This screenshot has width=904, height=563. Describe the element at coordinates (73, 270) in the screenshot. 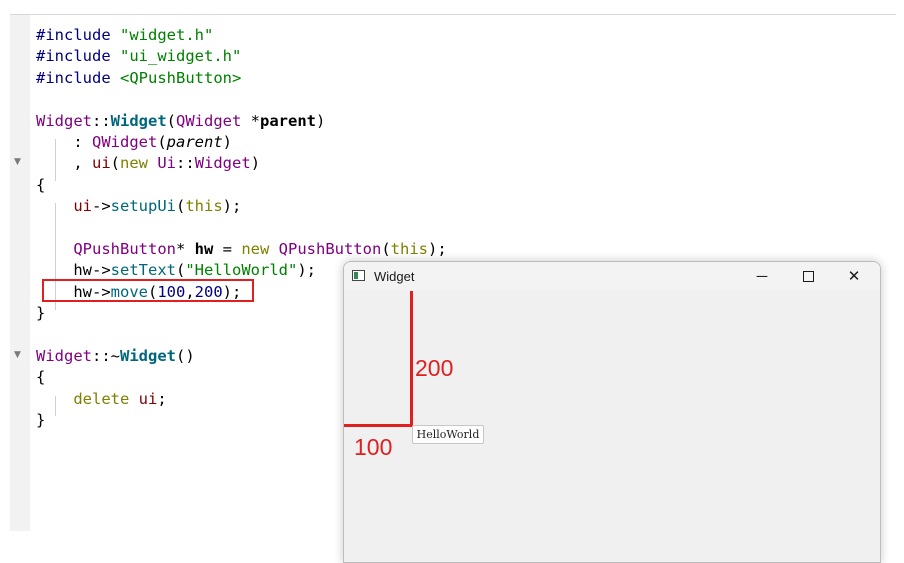

I see `code-token: hw->` at that location.